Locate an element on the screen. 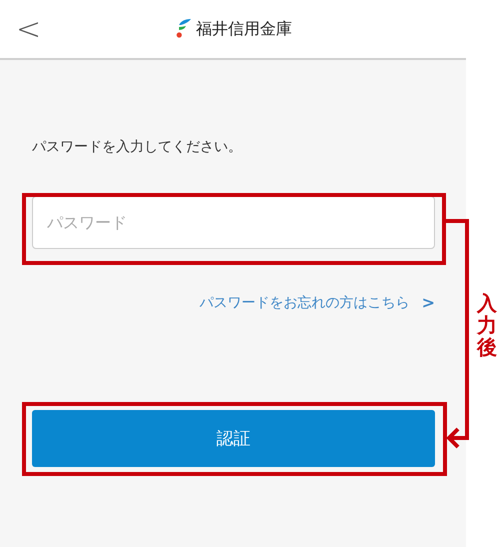  password-field: パスワード is located at coordinates (233, 222).